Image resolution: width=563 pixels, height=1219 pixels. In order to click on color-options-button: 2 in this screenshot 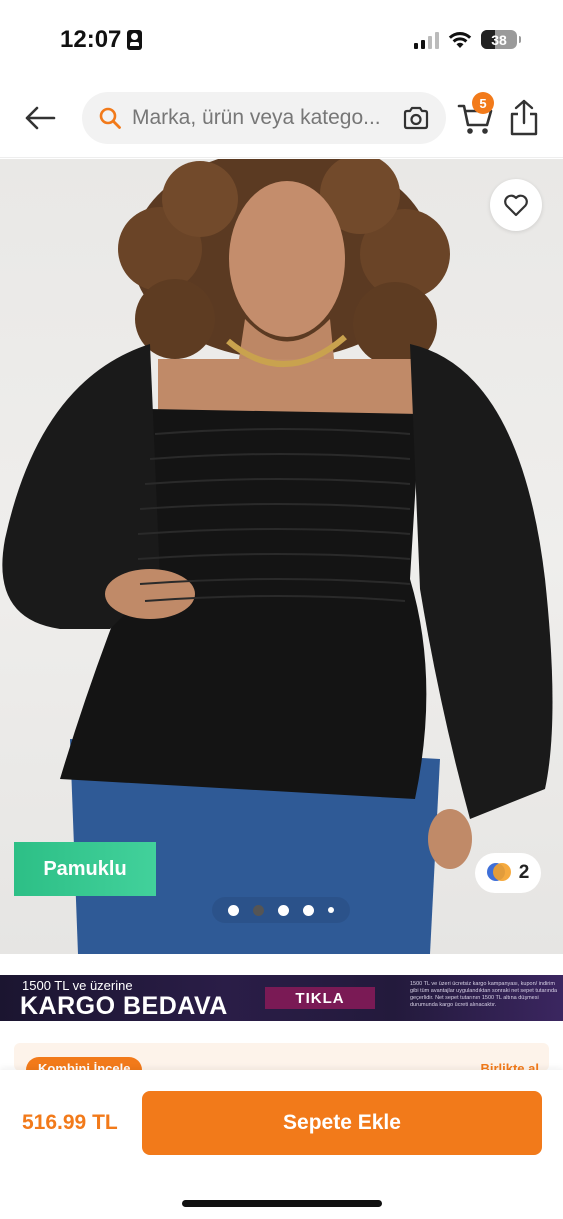, I will do `click(508, 873)`.